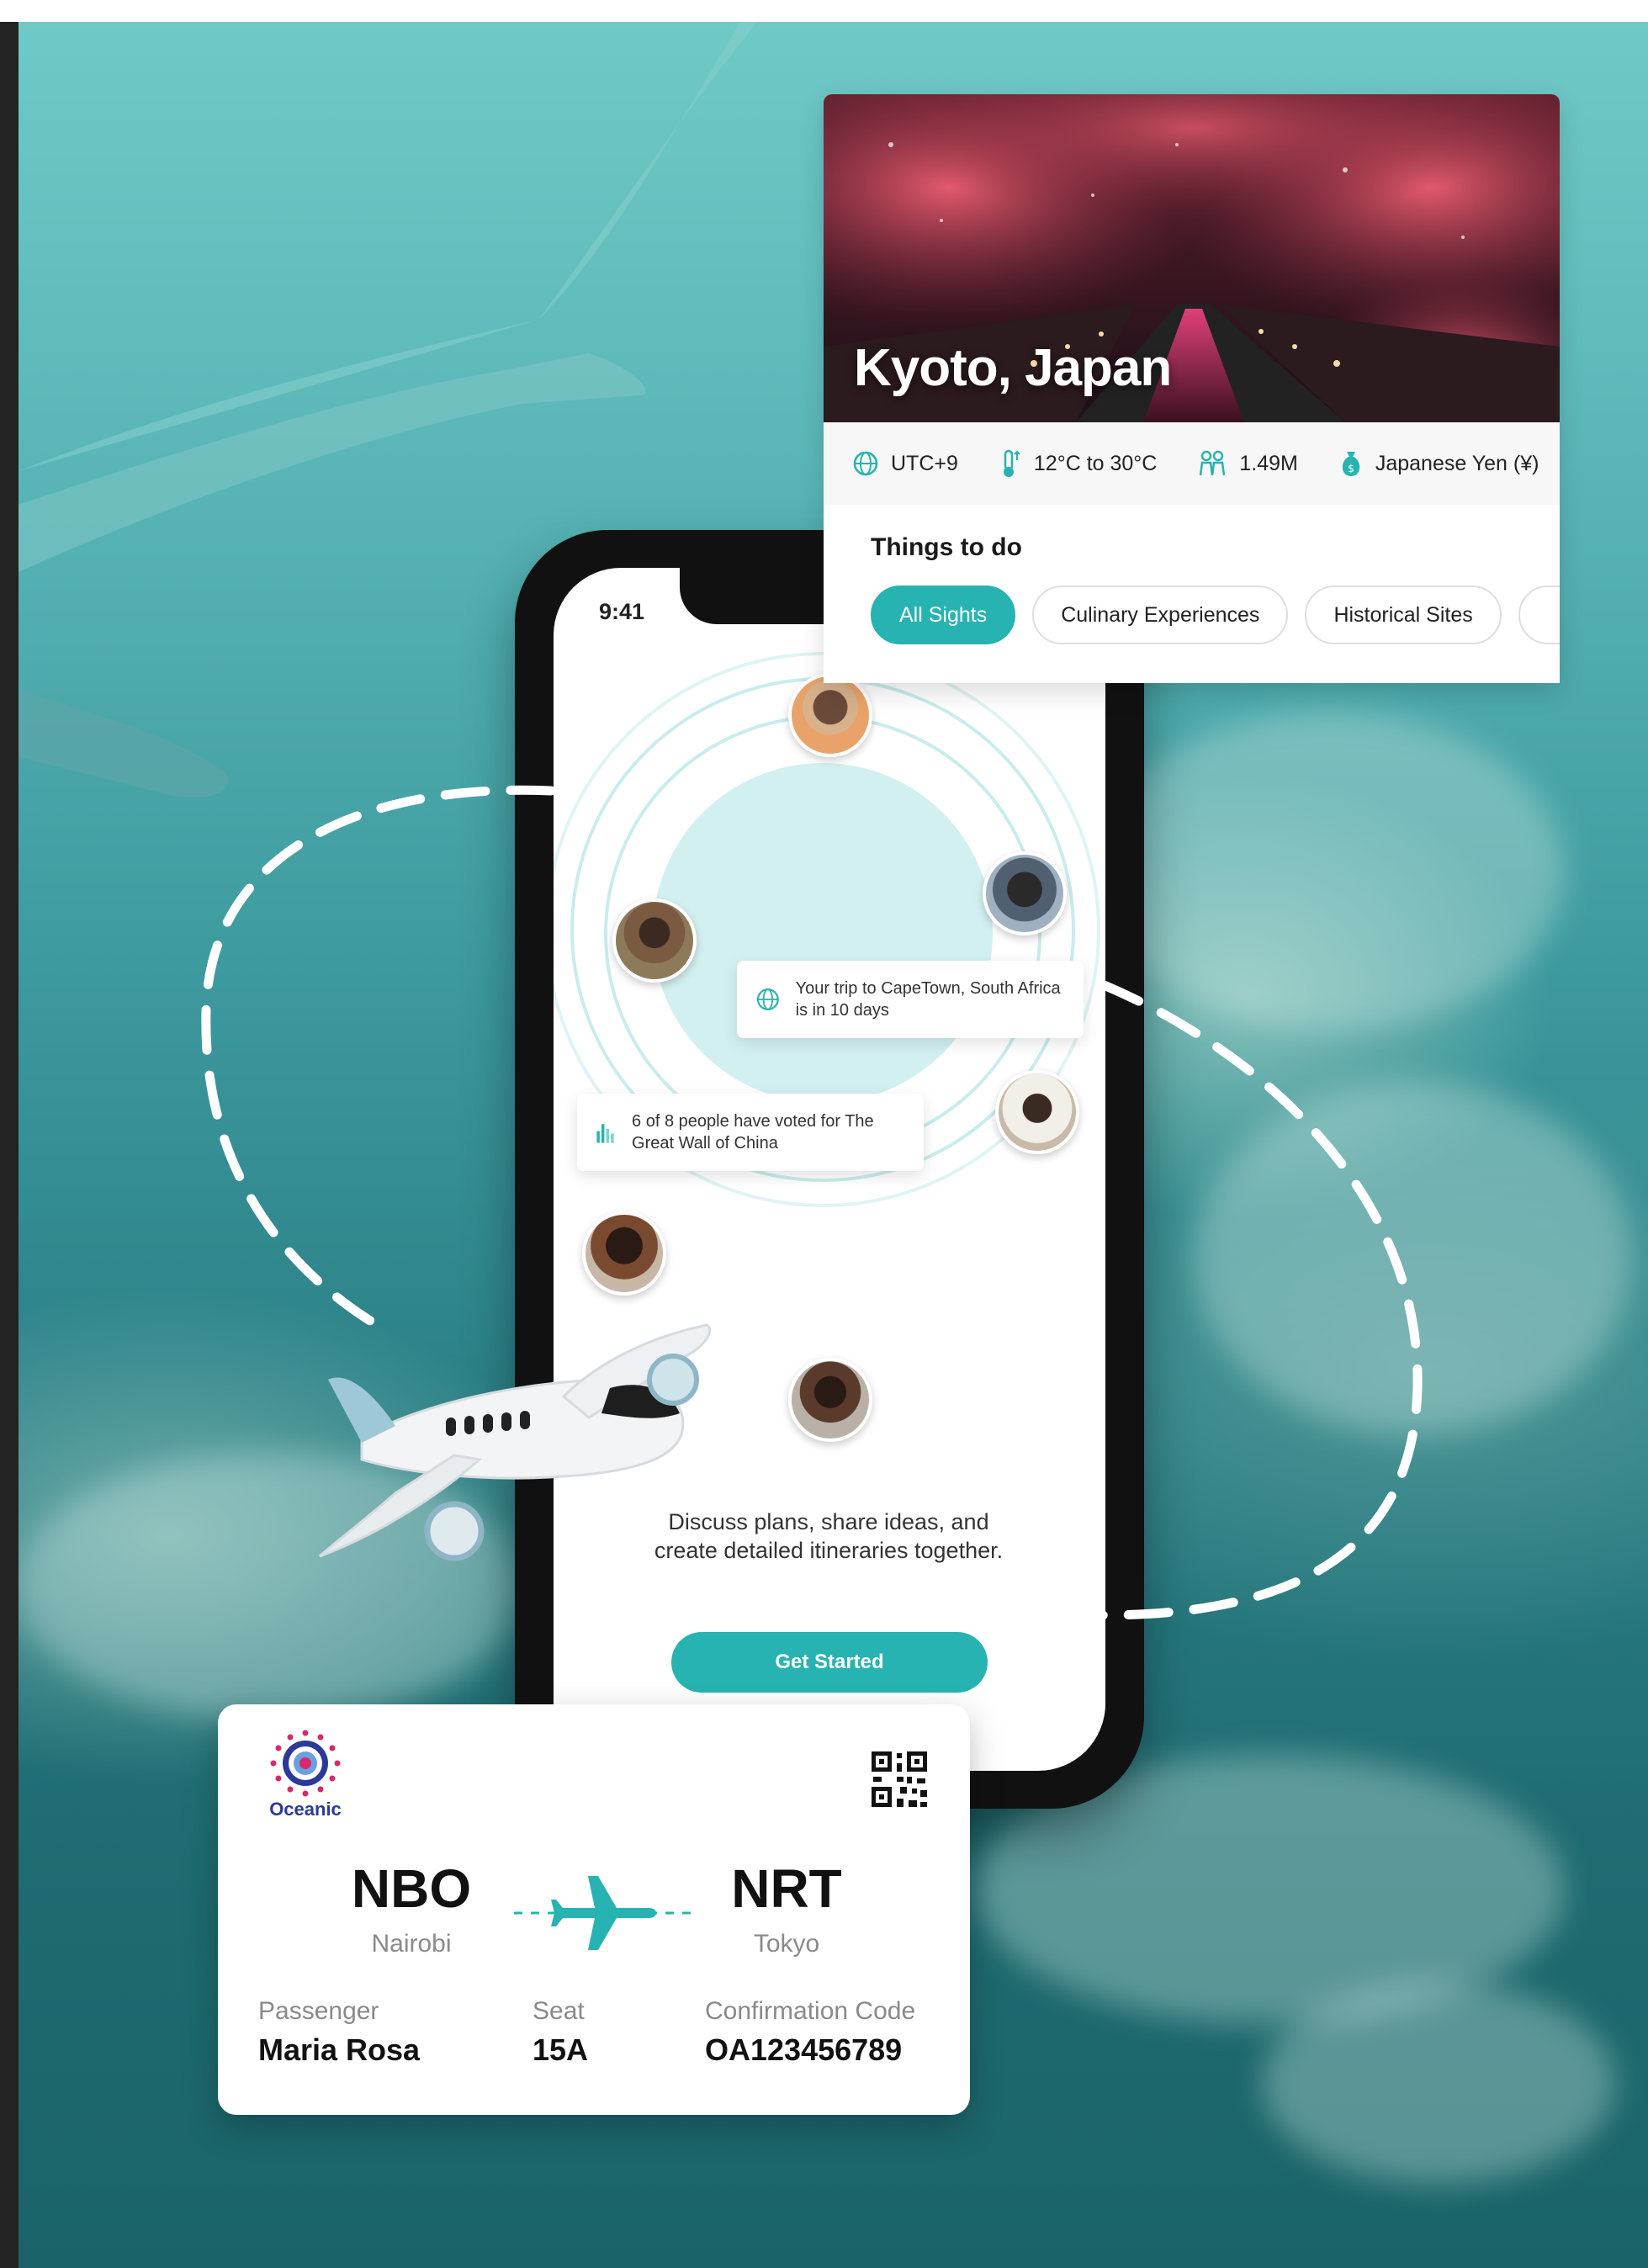 This screenshot has width=1648, height=2268. I want to click on qr-code-icon, so click(899, 1780).